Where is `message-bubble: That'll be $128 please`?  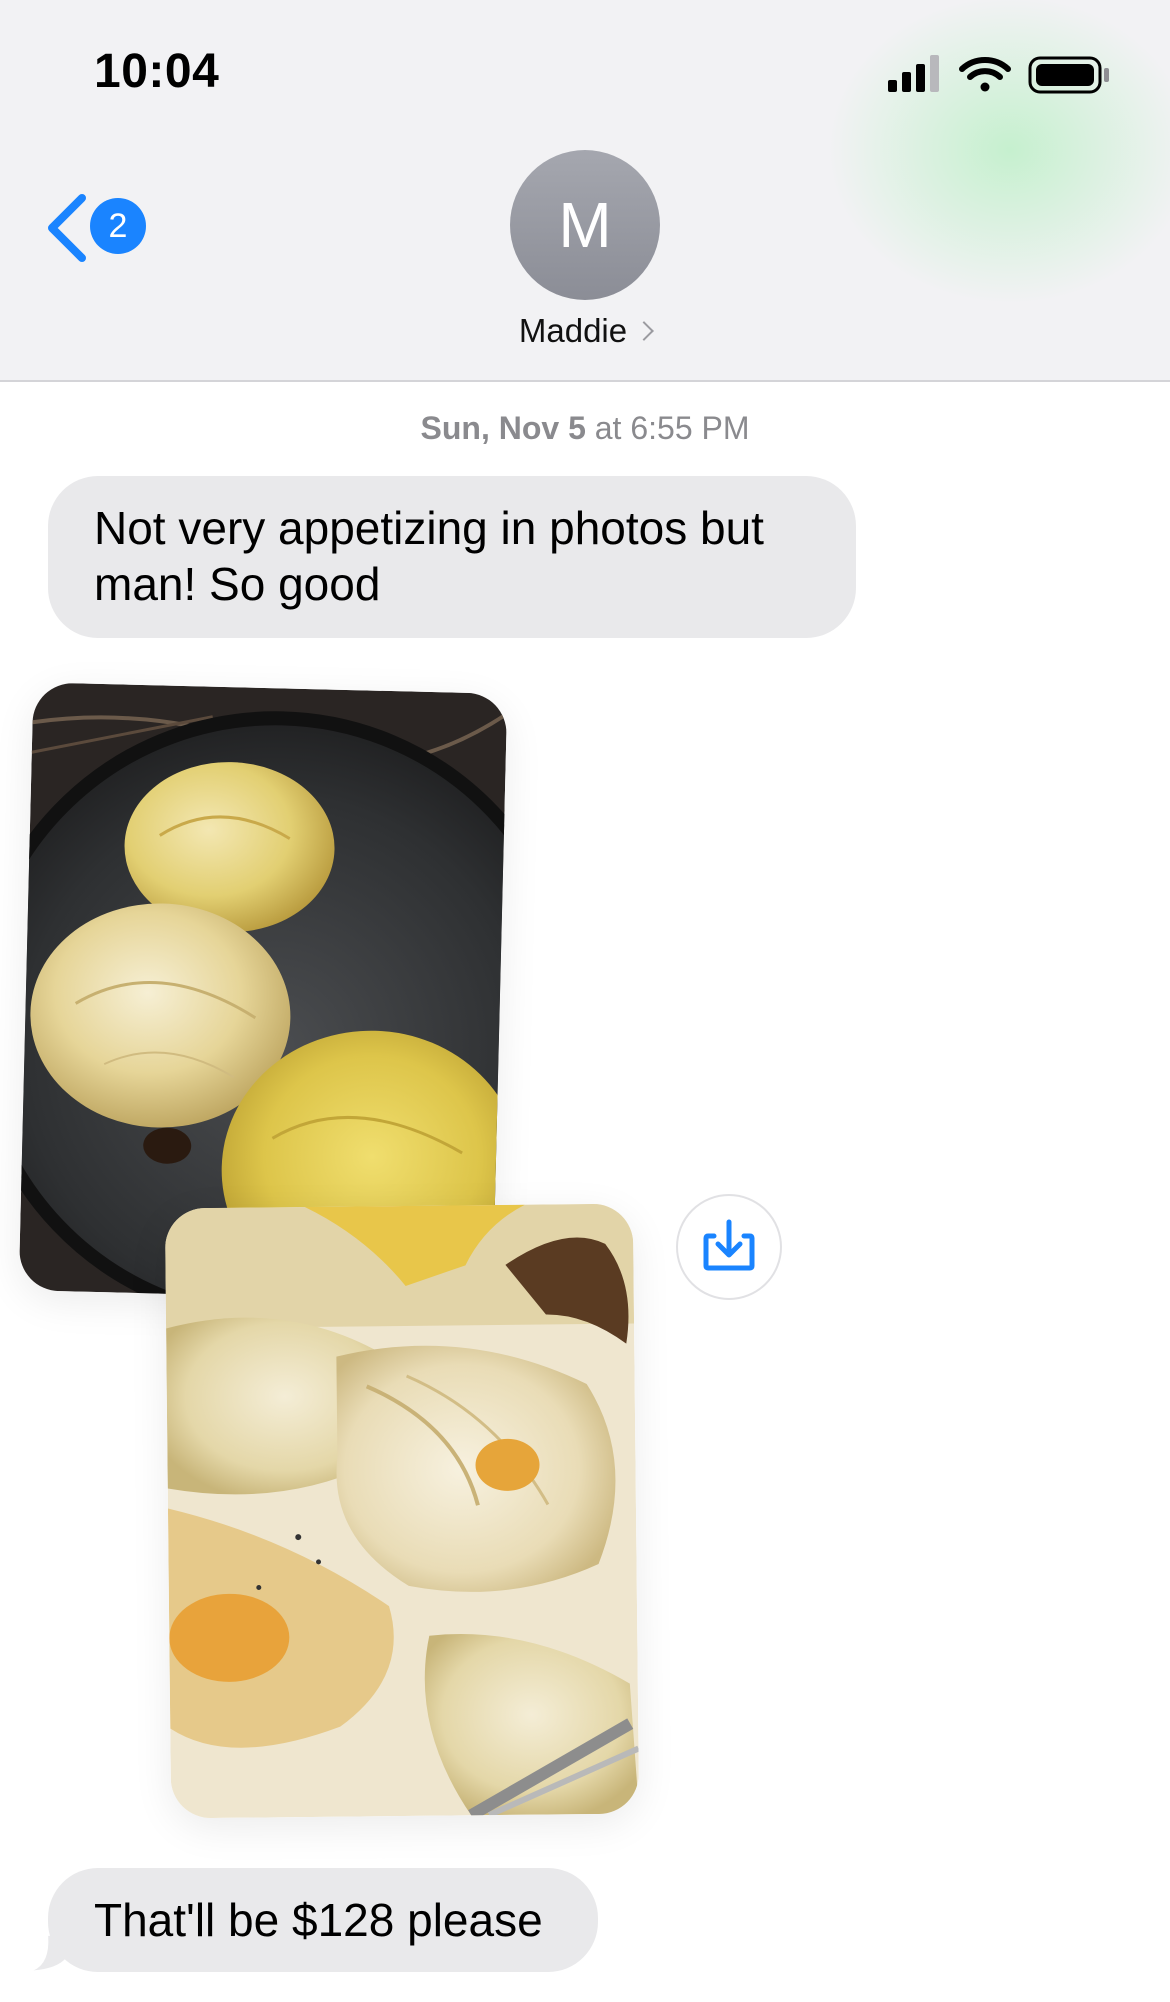
message-bubble: That'll be $128 please is located at coordinates (323, 1920).